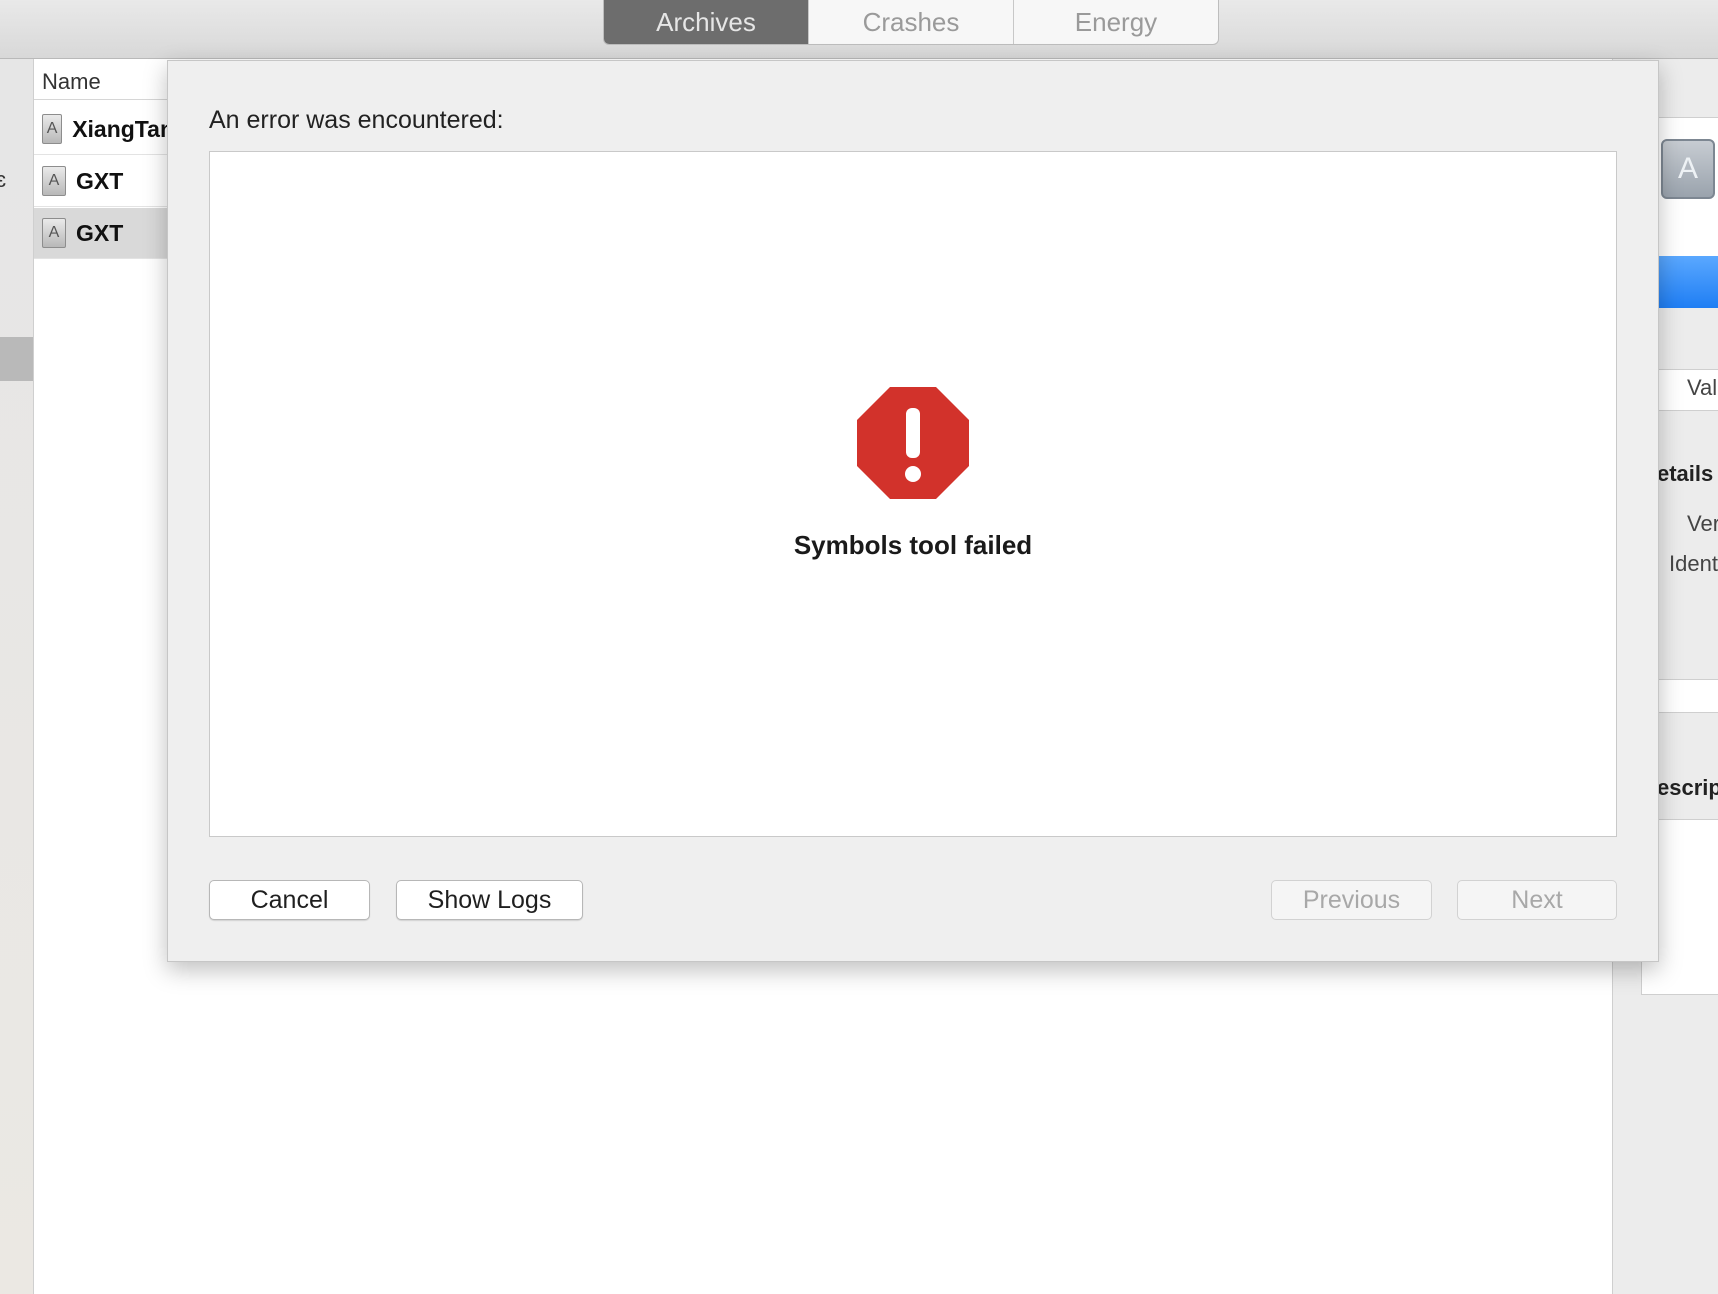 The image size is (1718, 1294). What do you see at coordinates (356, 120) in the screenshot?
I see `dialog-title: An error was encountered:` at bounding box center [356, 120].